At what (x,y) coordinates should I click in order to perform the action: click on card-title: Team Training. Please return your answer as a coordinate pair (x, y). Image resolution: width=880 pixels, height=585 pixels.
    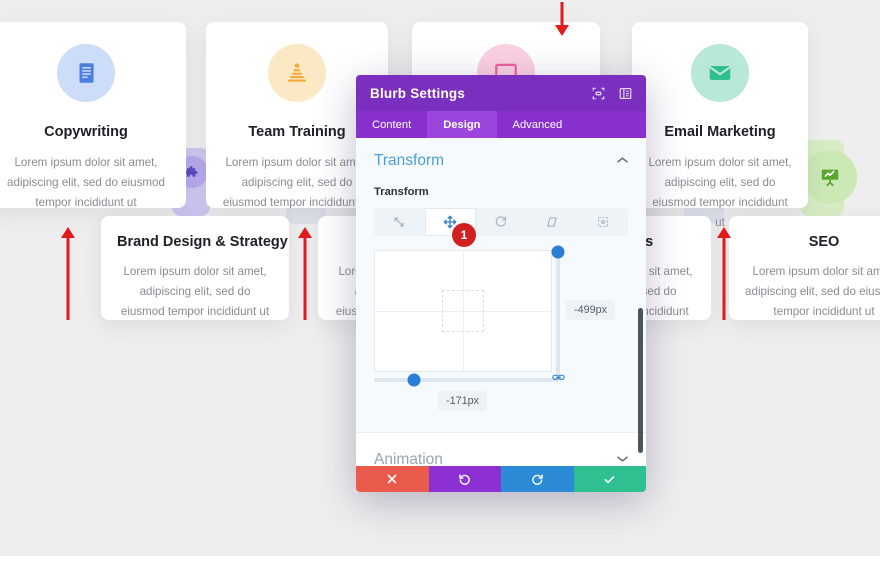
    Looking at the image, I should click on (297, 132).